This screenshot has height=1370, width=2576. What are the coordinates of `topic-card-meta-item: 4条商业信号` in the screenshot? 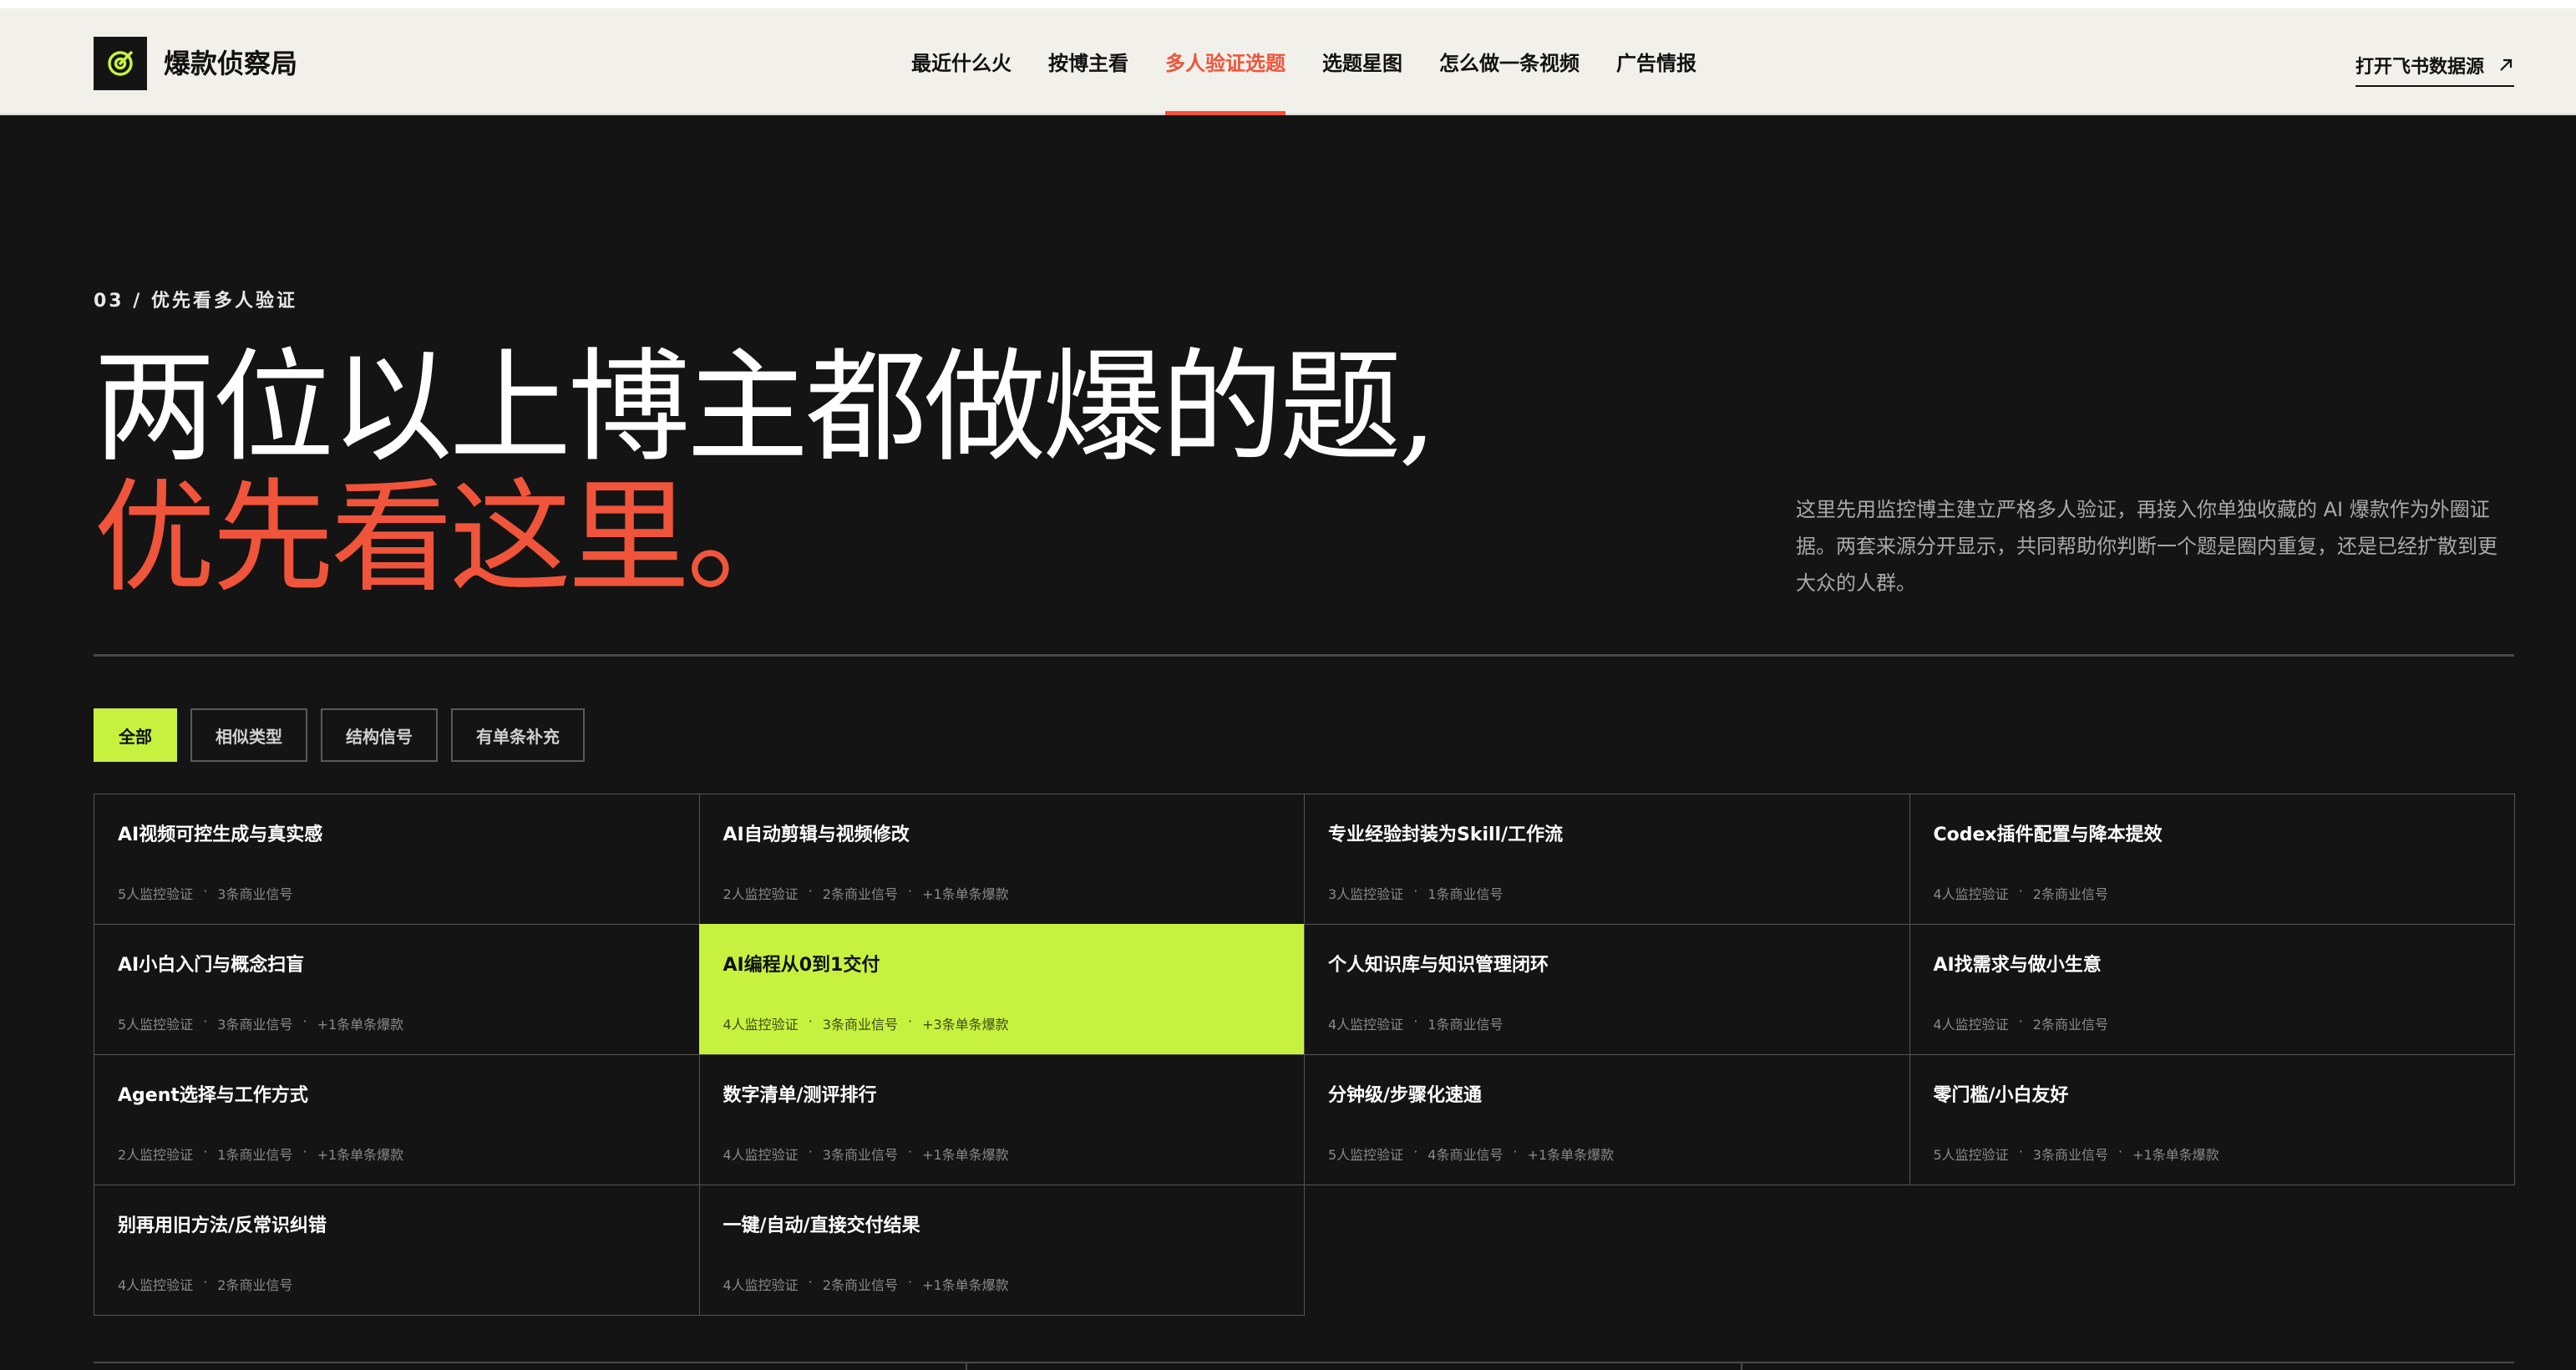 It's located at (1465, 1155).